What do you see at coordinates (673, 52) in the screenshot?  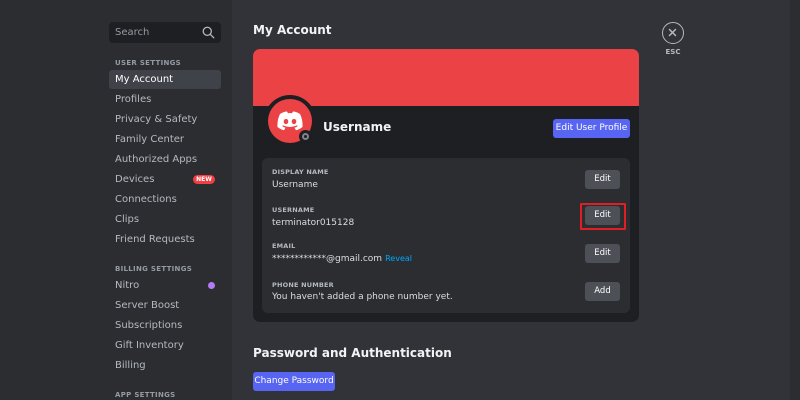 I see `esc-label: ESC` at bounding box center [673, 52].